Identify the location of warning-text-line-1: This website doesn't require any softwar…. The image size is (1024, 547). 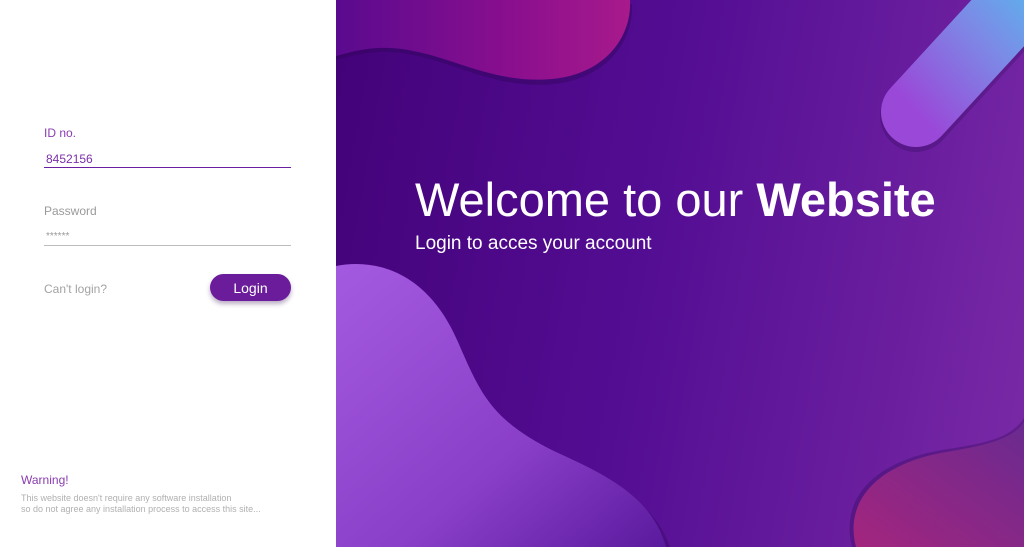
(126, 498).